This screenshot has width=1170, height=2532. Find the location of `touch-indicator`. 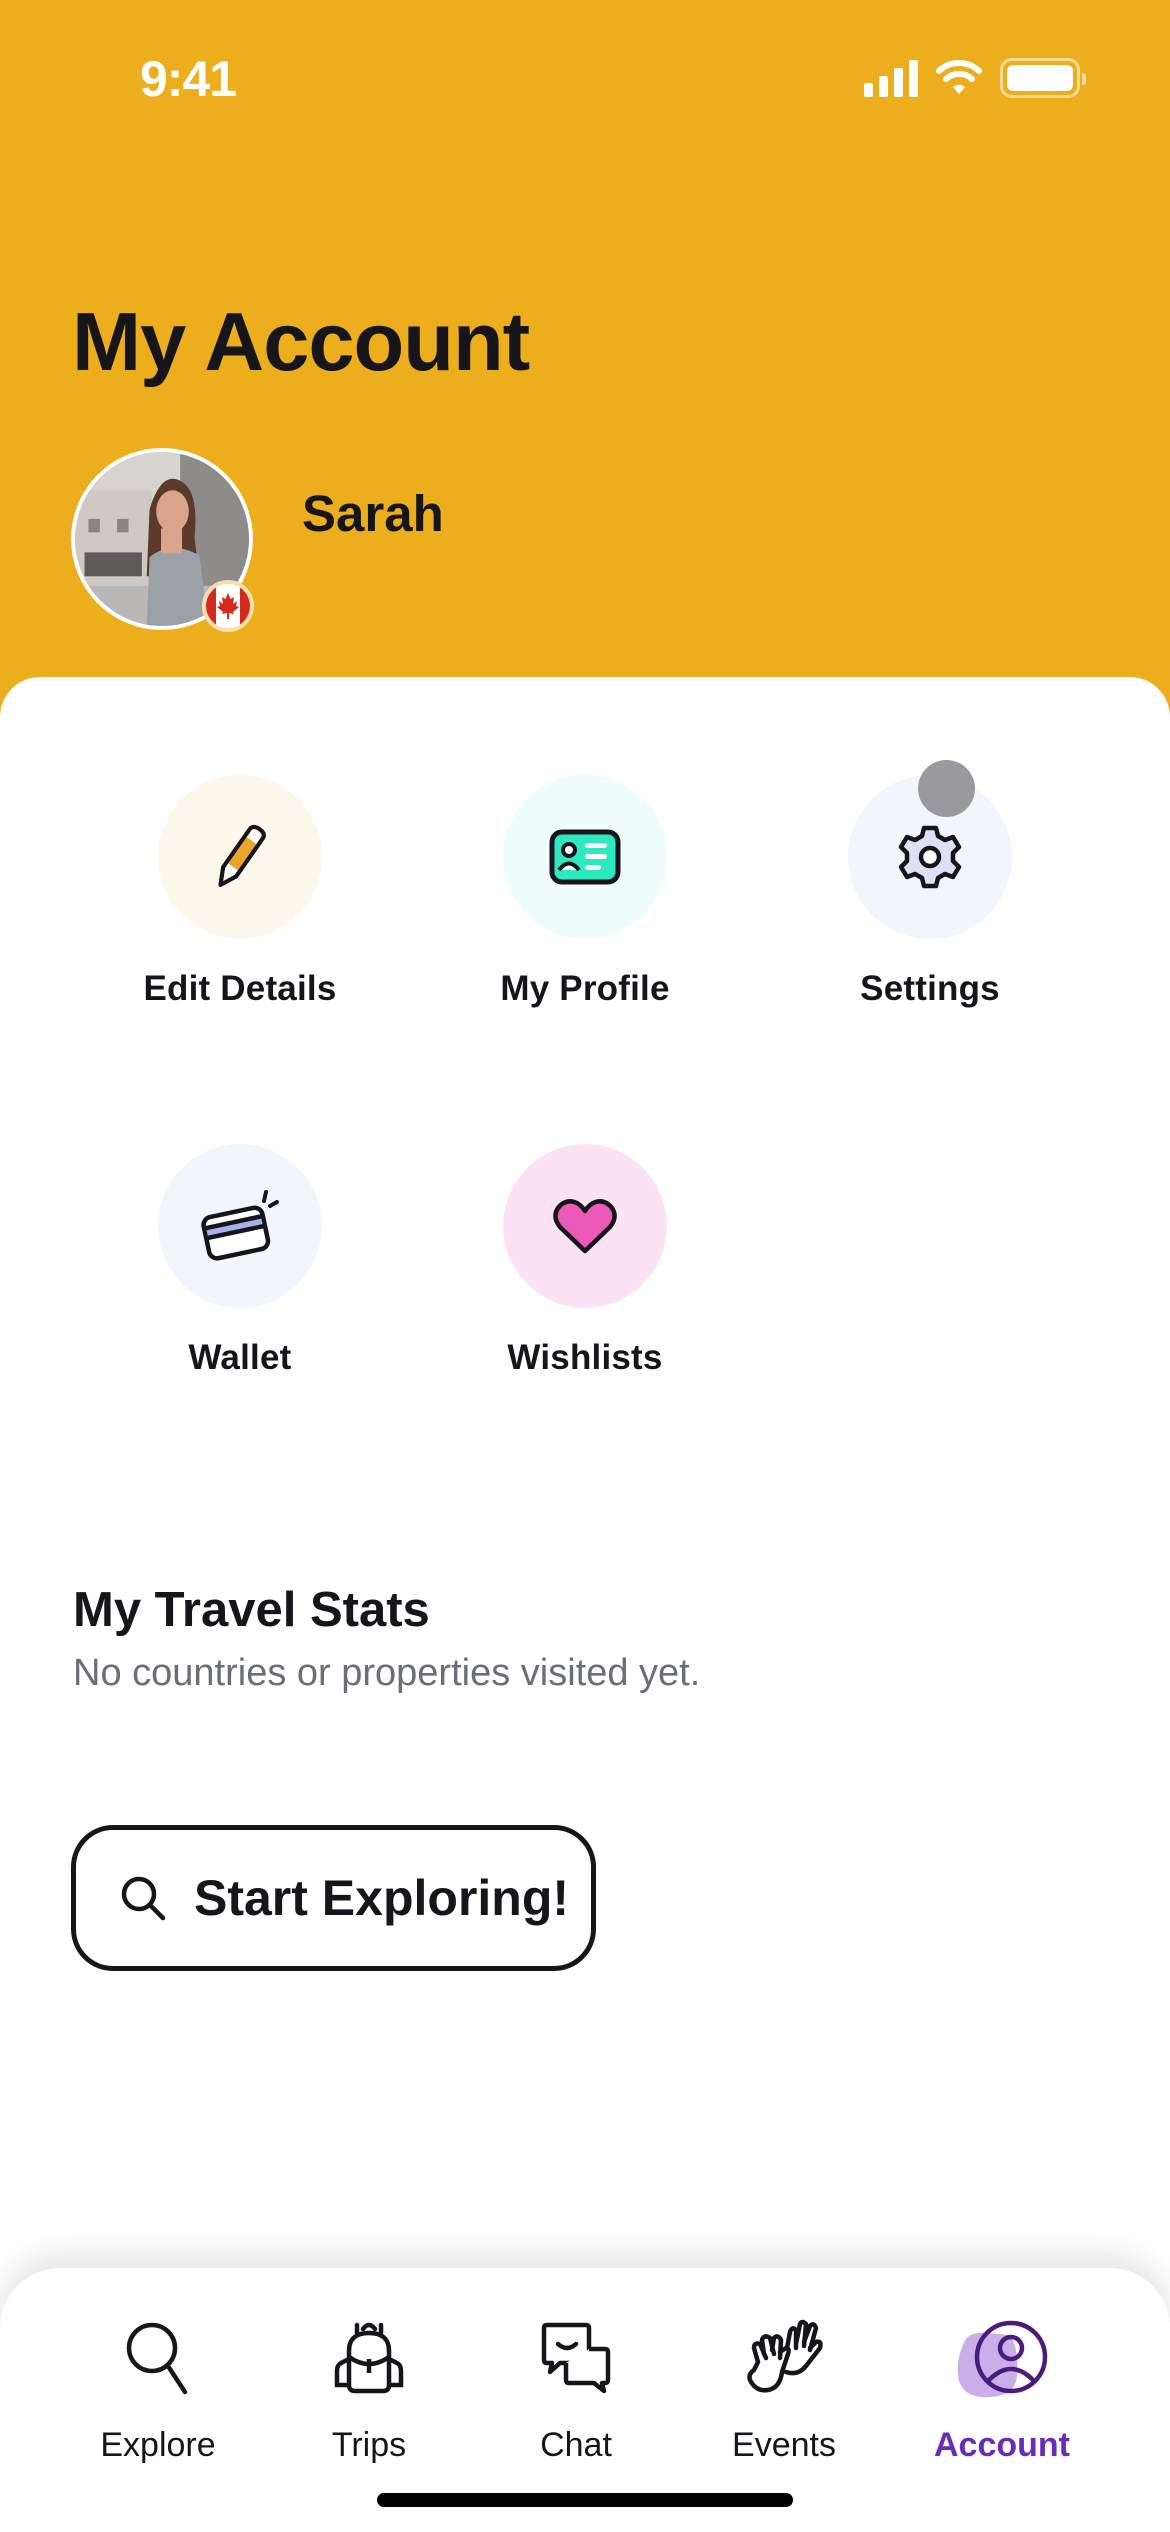

touch-indicator is located at coordinates (946, 788).